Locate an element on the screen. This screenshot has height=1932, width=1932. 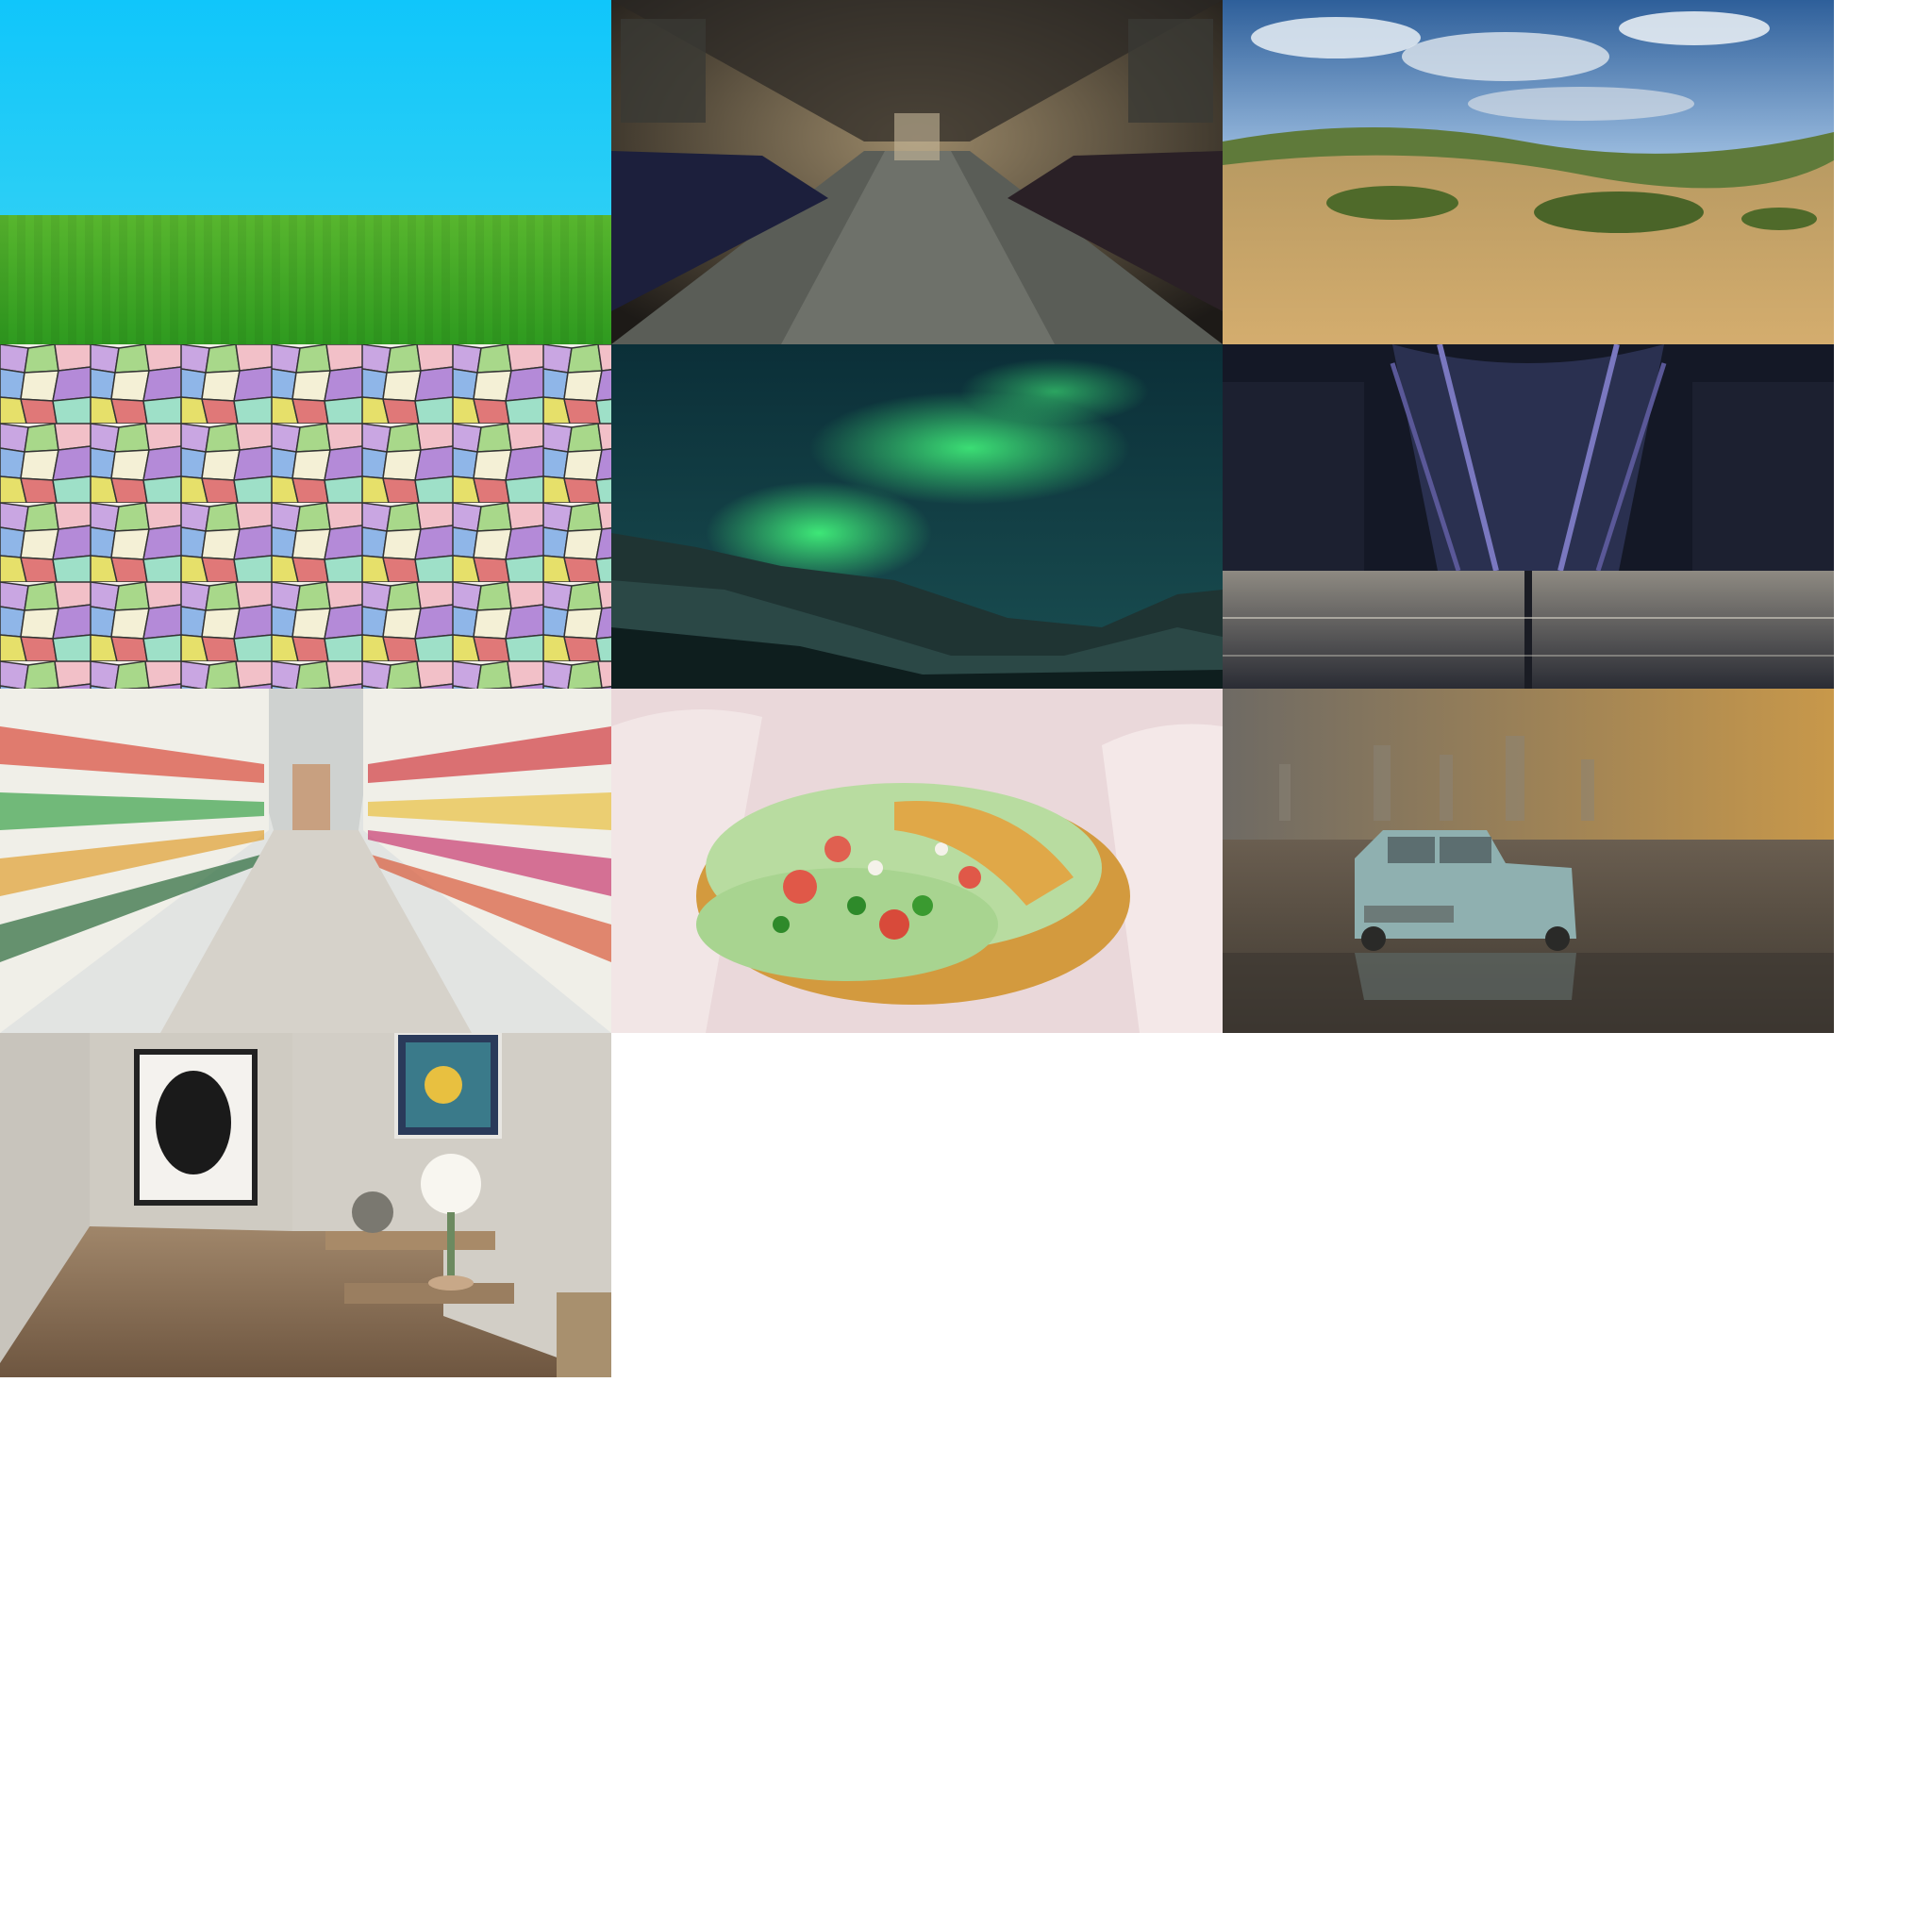
aurora-photo is located at coordinates (917, 517).